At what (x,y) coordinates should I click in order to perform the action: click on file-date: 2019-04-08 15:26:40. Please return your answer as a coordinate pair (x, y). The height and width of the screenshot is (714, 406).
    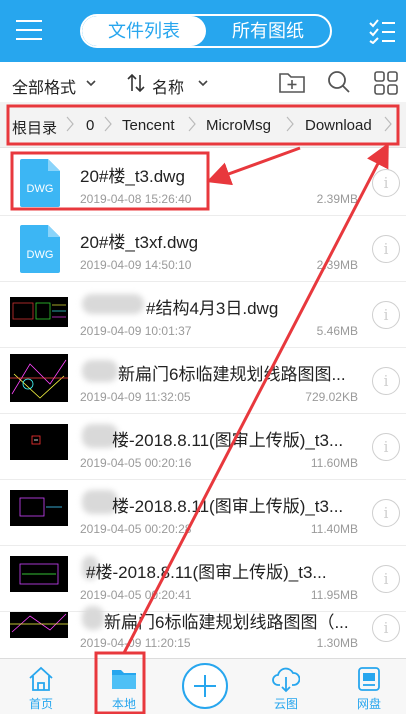
    Looking at the image, I should click on (136, 199).